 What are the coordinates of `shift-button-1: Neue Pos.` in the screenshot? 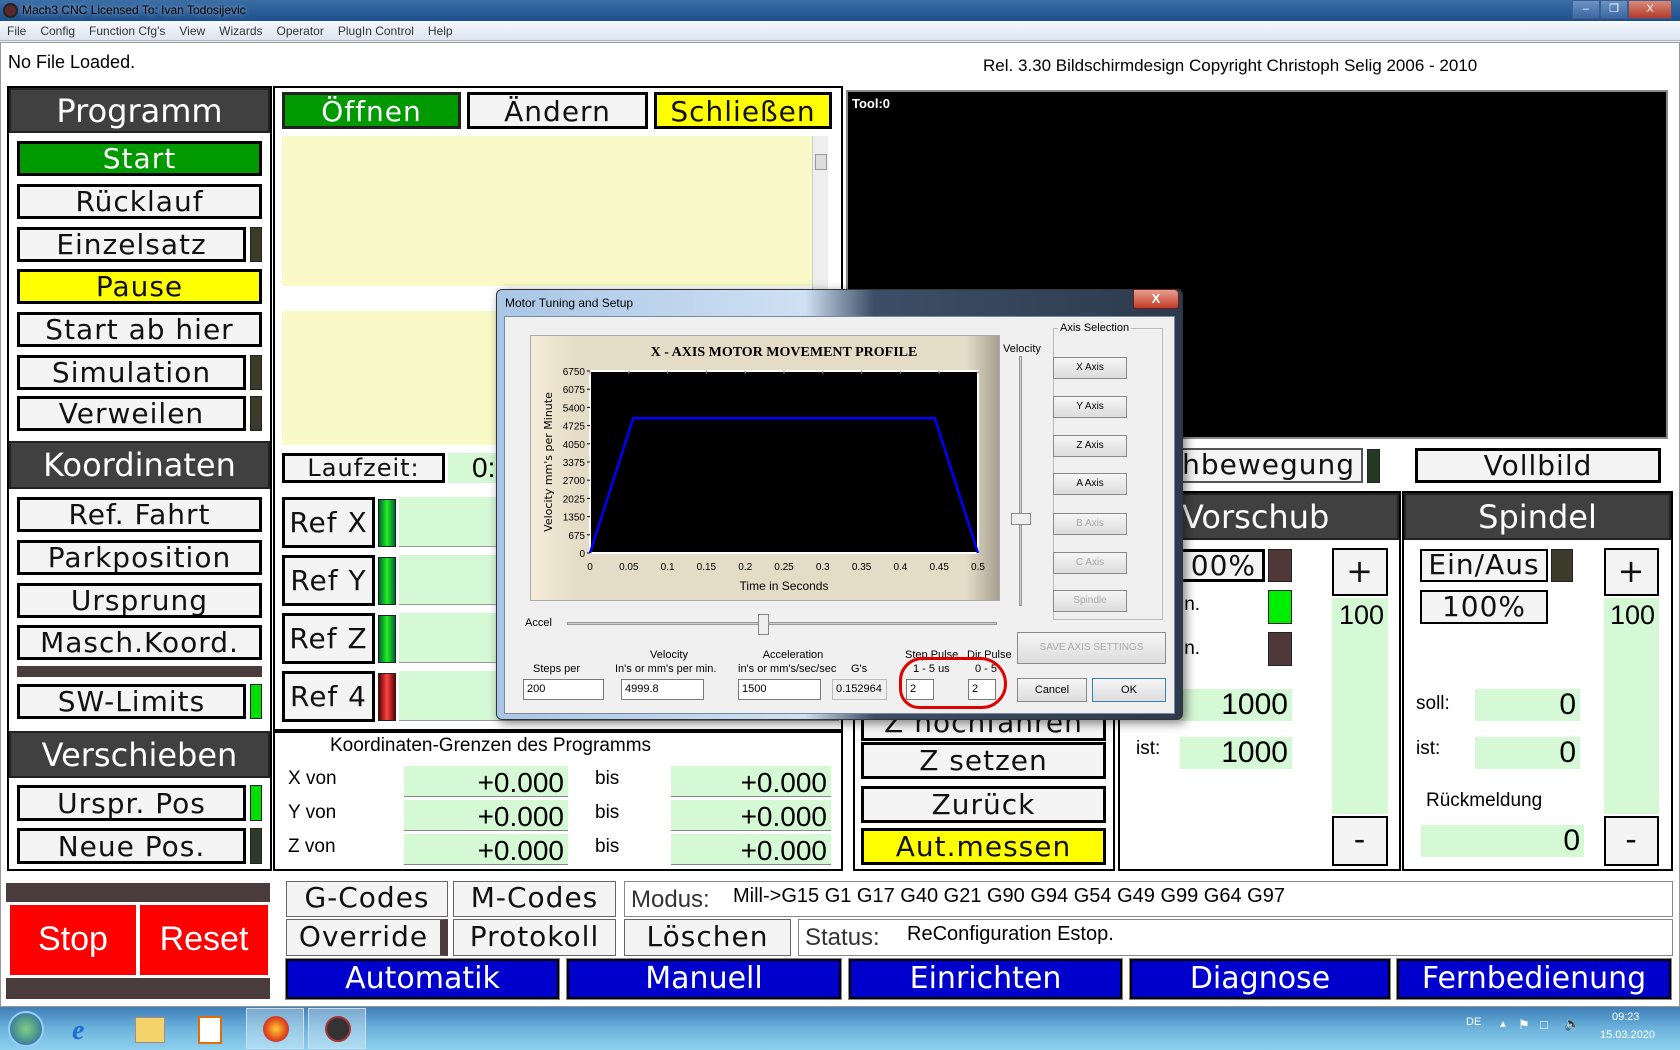 It's located at (131, 846).